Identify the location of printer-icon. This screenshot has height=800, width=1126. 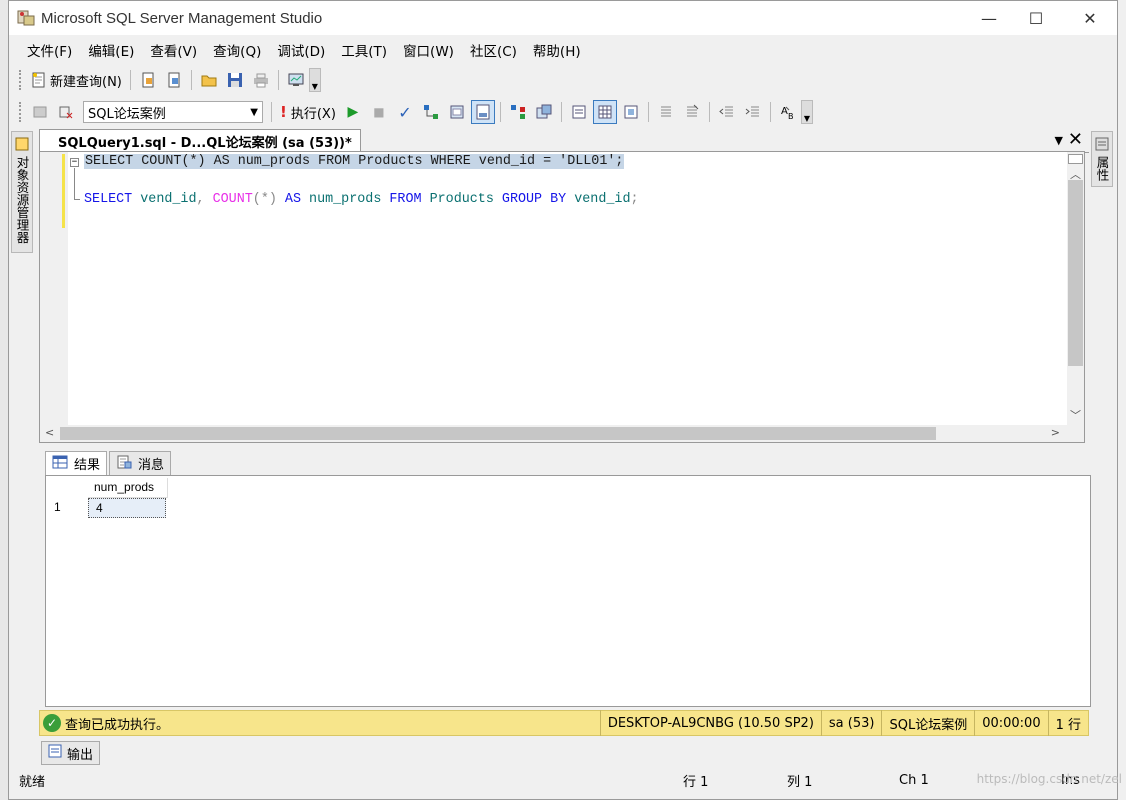
(261, 80).